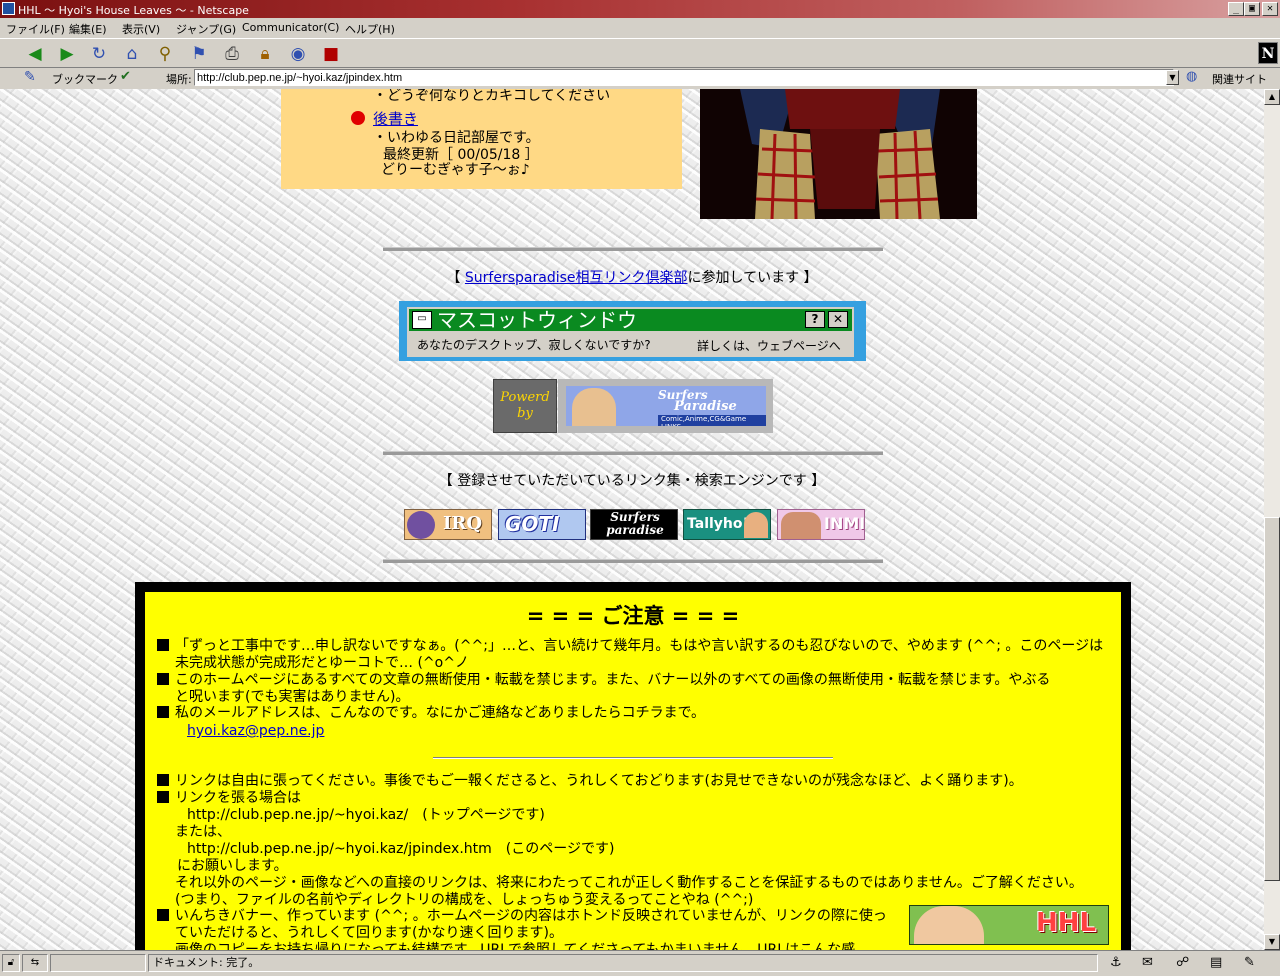 This screenshot has width=1280, height=976. What do you see at coordinates (576, 278) in the screenshot?
I see `surfersparadise-club-link: Surfersparadise相互リンク倶楽部` at bounding box center [576, 278].